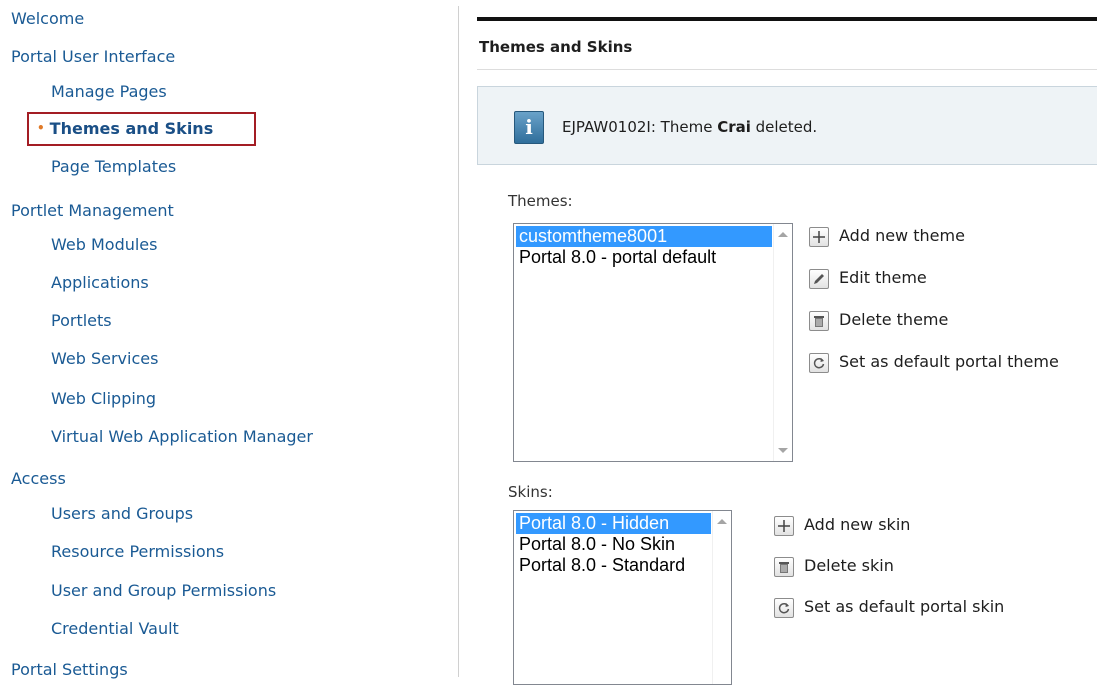 The height and width of the screenshot is (685, 1097). What do you see at coordinates (104, 245) in the screenshot?
I see `nav-item-web-modules: Web Modules` at bounding box center [104, 245].